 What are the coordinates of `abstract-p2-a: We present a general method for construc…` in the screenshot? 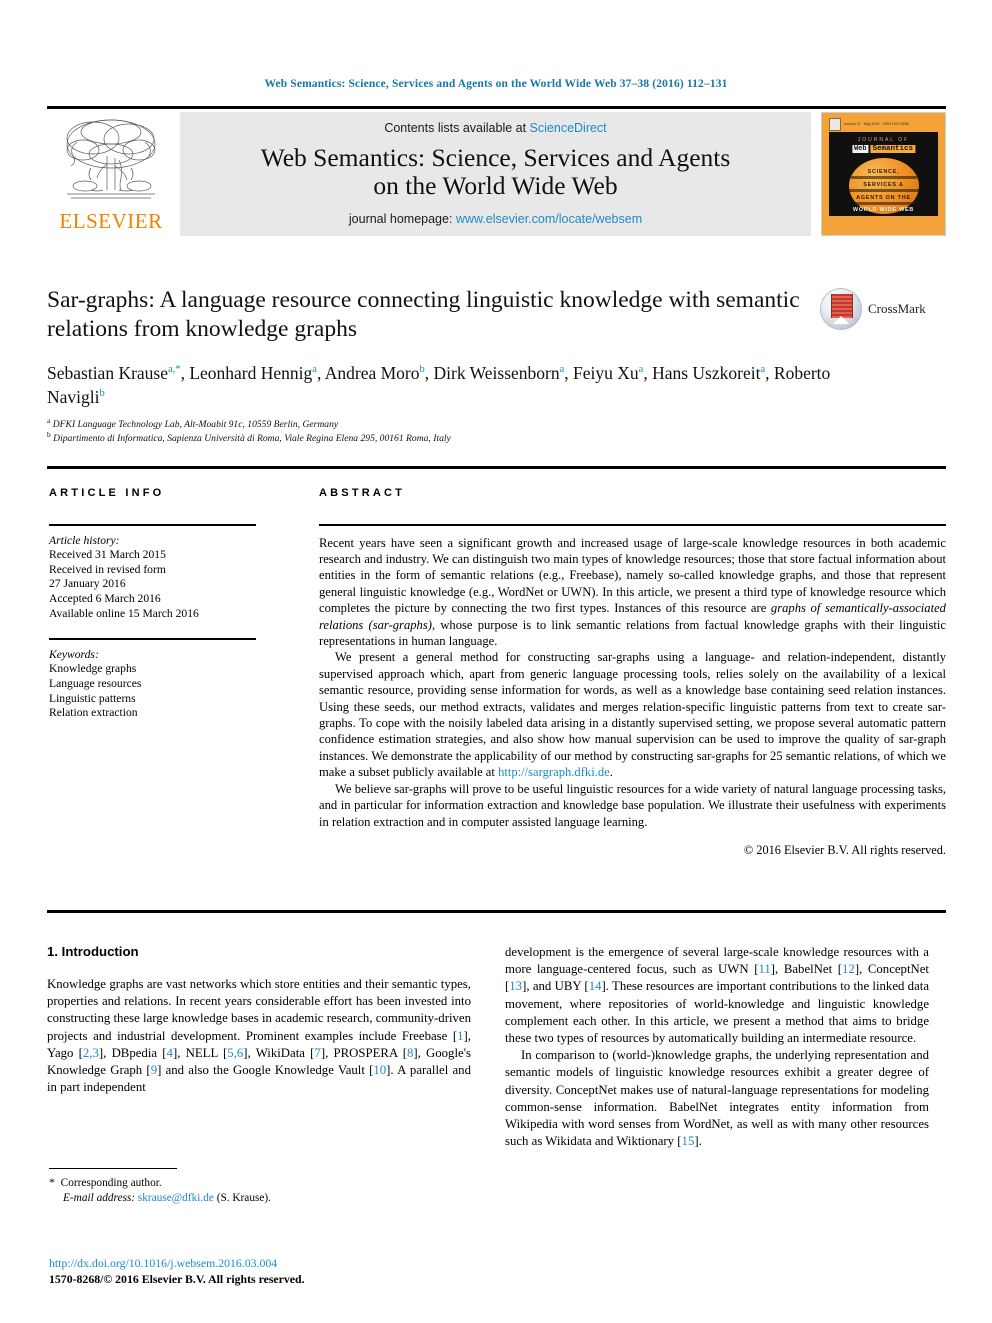 It's located at (632, 715).